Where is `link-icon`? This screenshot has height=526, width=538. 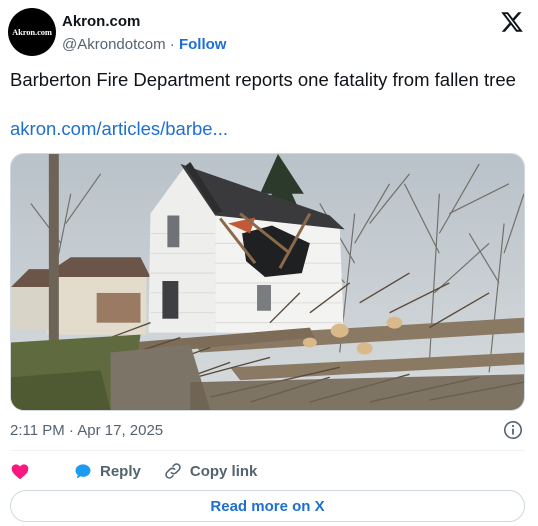 link-icon is located at coordinates (173, 471).